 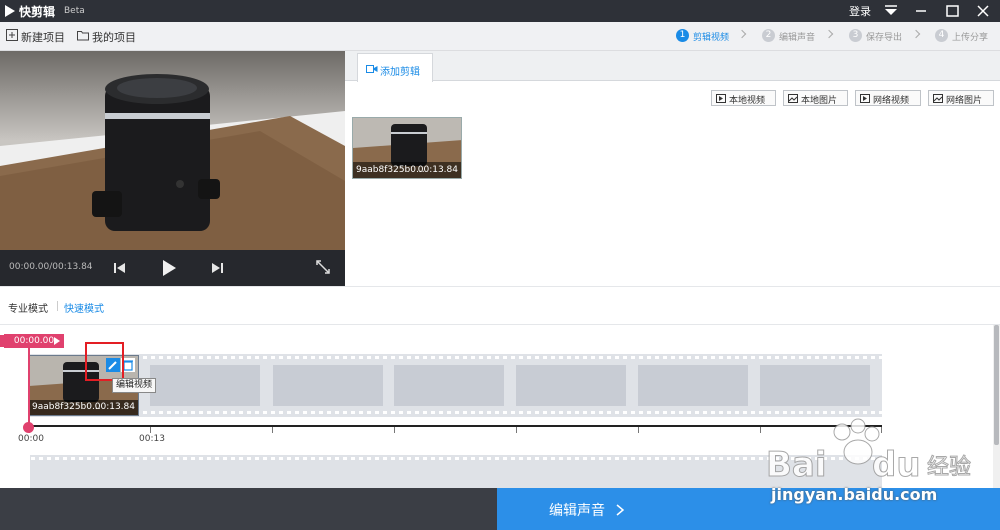 I want to click on clip-duration: 00:13.84, so click(x=114, y=407).